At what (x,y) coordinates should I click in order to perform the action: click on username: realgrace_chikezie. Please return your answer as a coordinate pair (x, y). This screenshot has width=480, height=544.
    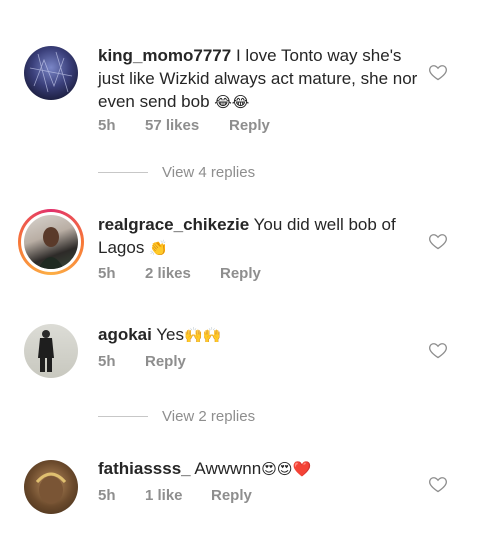
    Looking at the image, I should click on (173, 224).